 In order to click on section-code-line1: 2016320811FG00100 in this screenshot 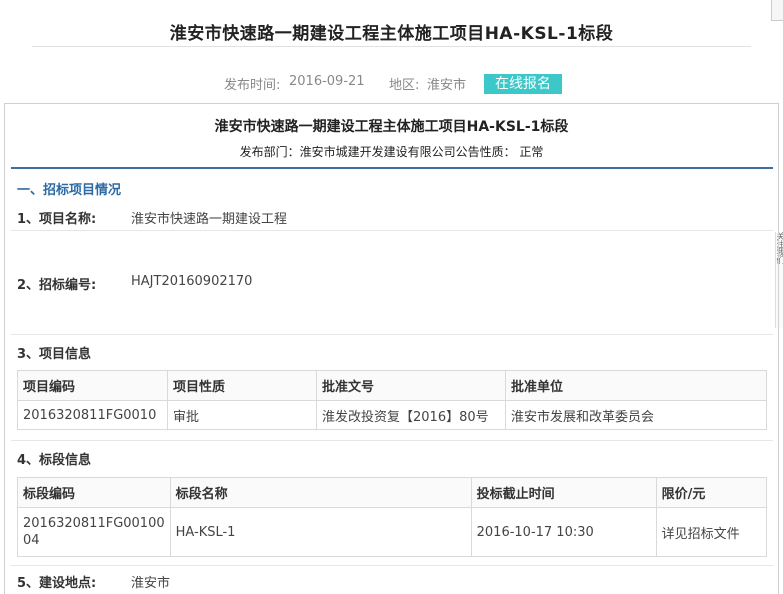, I will do `click(94, 523)`.